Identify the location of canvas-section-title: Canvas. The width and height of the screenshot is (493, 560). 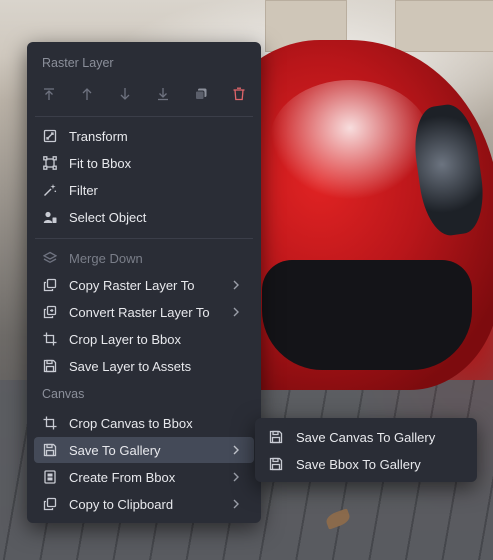
(63, 394).